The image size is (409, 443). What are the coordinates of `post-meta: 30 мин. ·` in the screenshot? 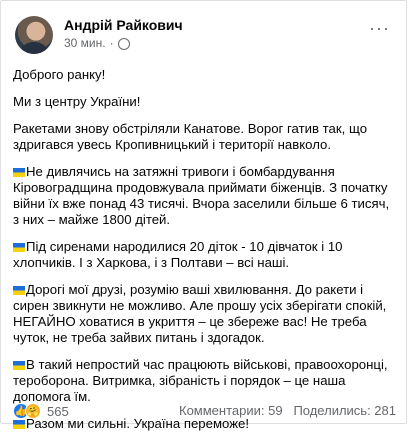 It's located at (97, 43).